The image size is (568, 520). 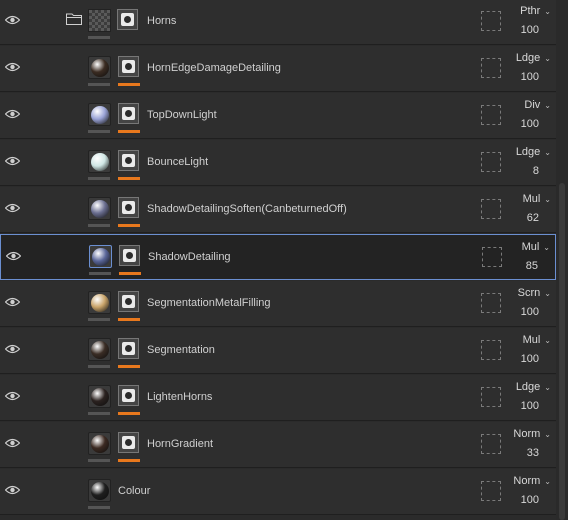 What do you see at coordinates (534, 294) in the screenshot?
I see `blend-mode-dropdown: Scrn ⌄` at bounding box center [534, 294].